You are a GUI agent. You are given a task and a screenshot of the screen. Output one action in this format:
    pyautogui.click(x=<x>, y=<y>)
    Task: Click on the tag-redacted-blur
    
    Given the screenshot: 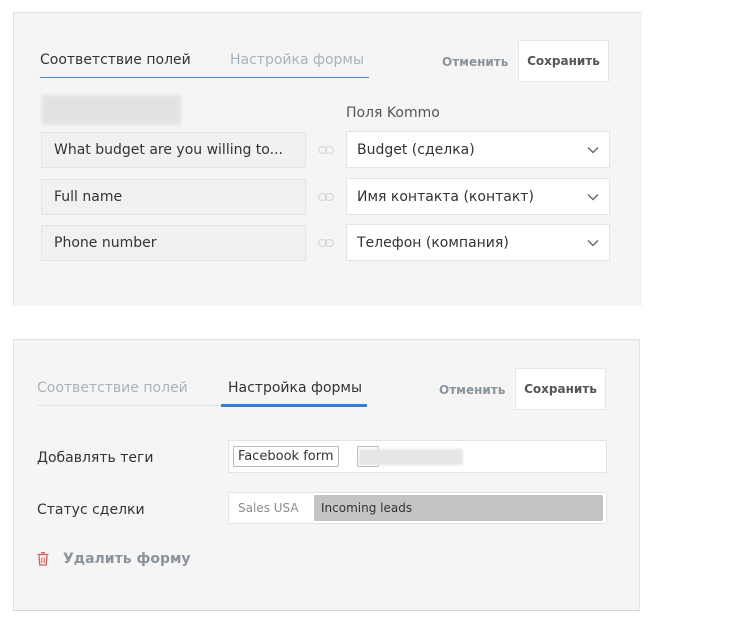 What is the action you would take?
    pyautogui.click(x=411, y=457)
    